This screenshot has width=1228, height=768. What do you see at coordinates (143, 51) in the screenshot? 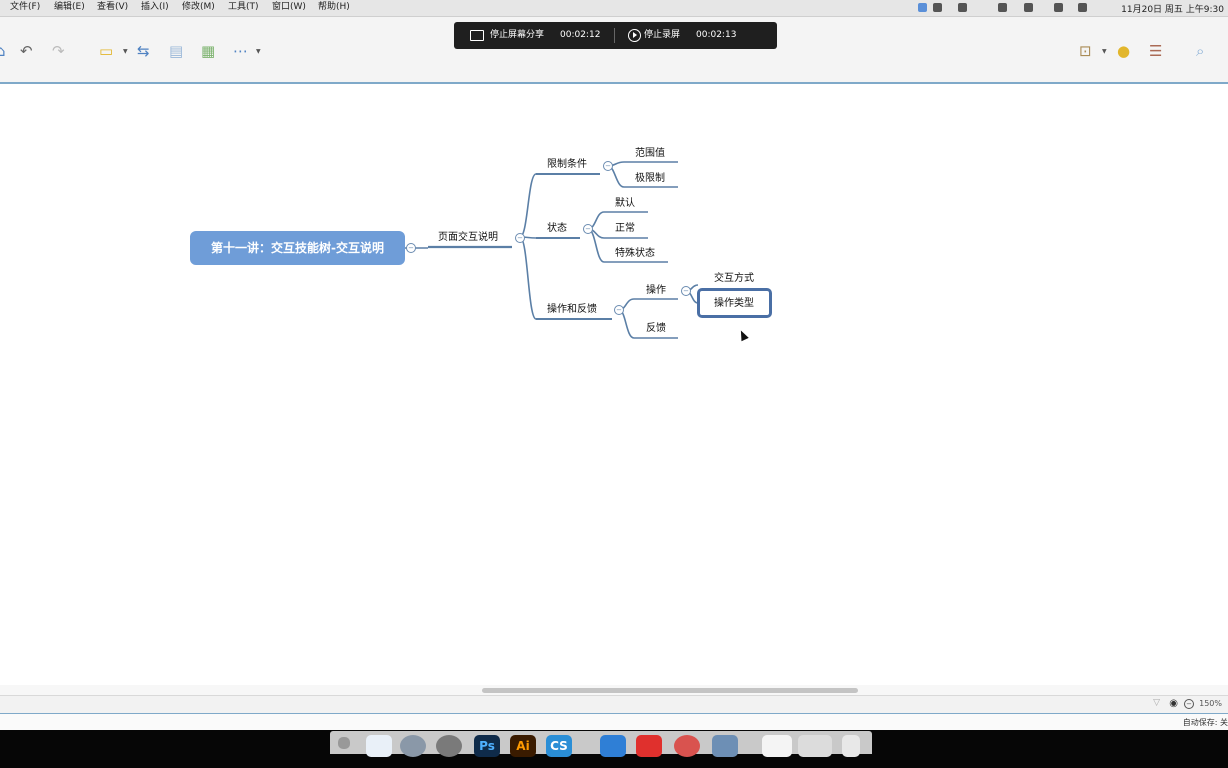
I see `relationship-icon: ⇆` at bounding box center [143, 51].